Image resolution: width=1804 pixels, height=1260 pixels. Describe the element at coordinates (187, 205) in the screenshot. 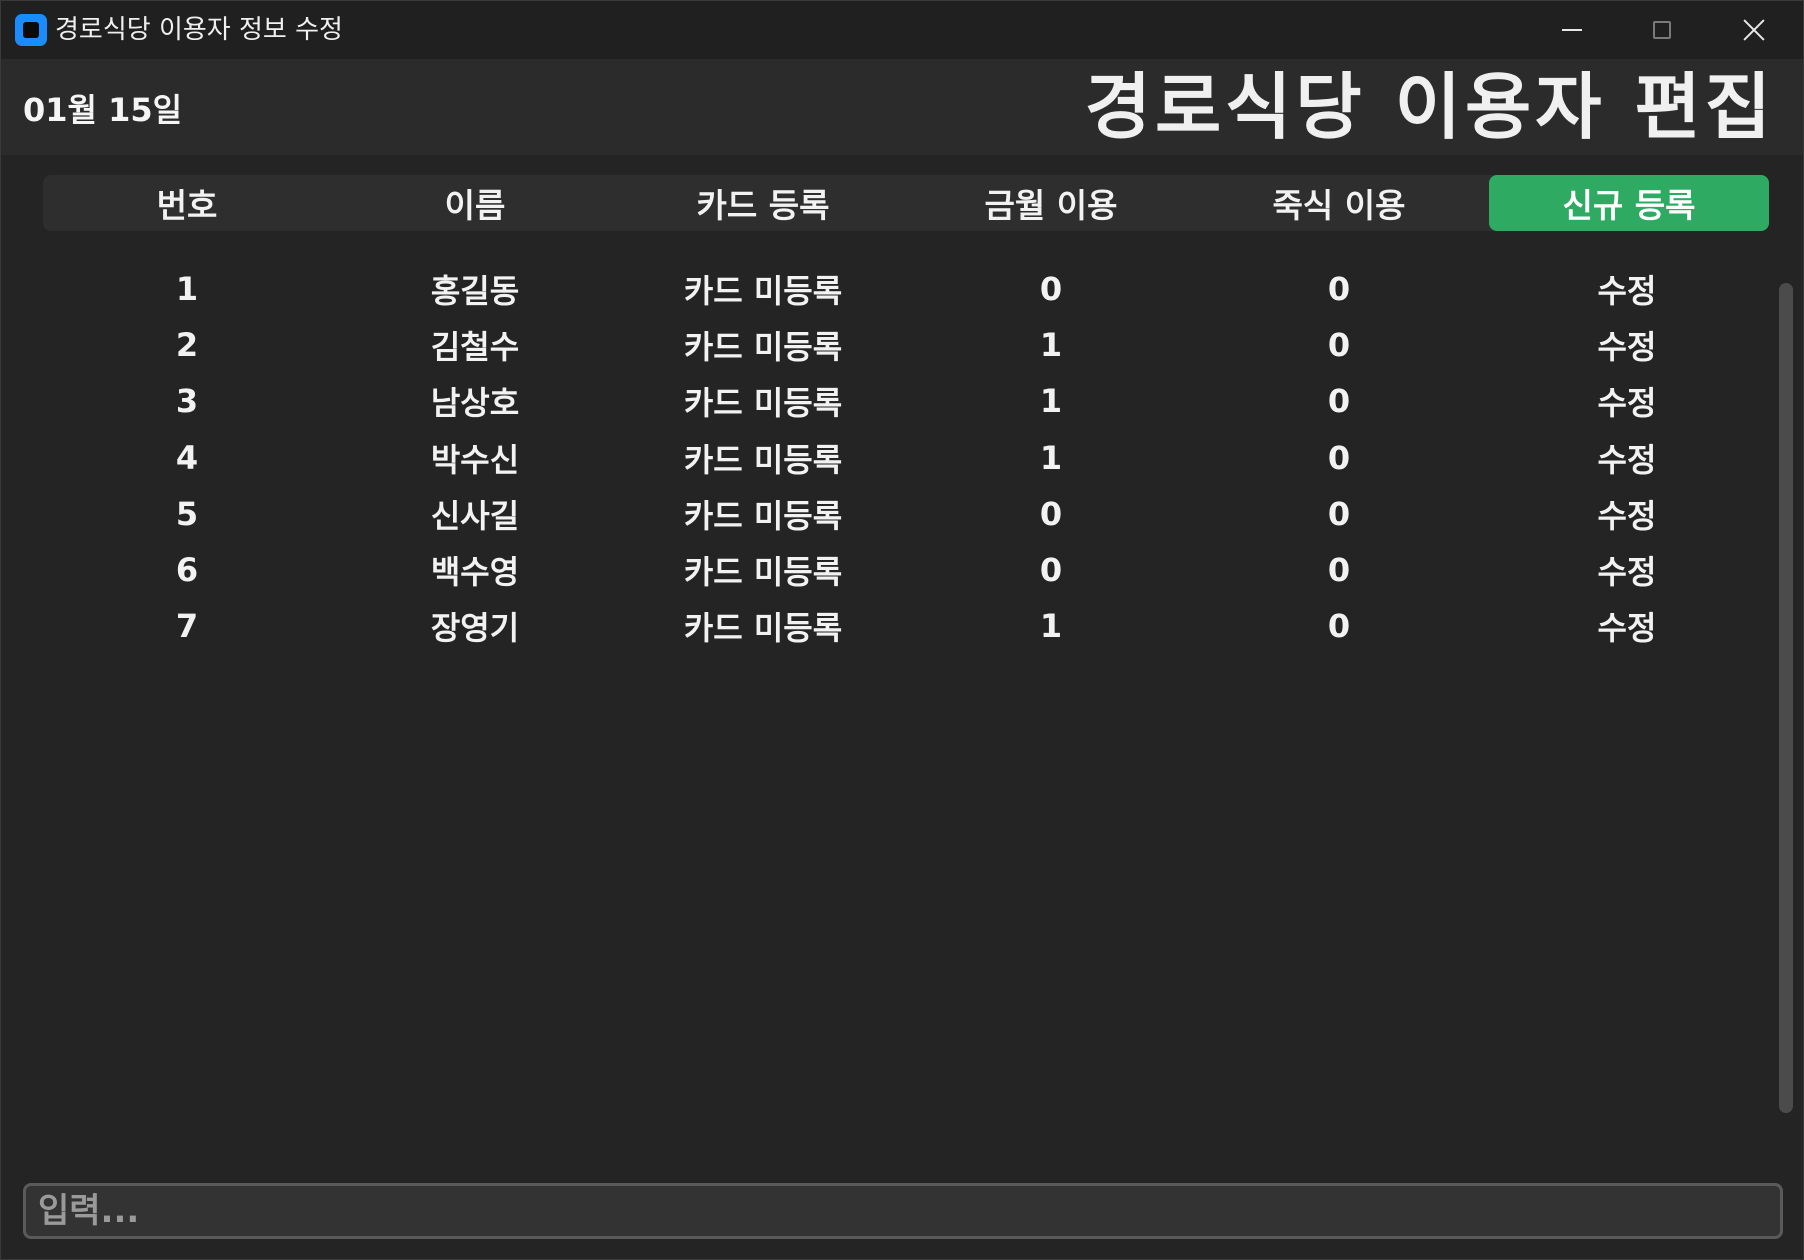

I see `column-header-number: 번호` at that location.